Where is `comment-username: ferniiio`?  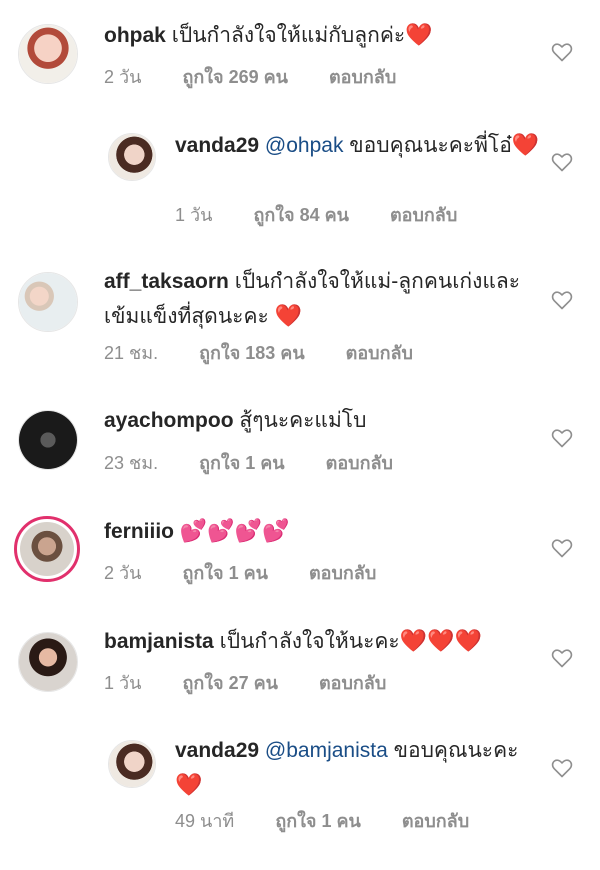
comment-username: ferniiio is located at coordinates (139, 531).